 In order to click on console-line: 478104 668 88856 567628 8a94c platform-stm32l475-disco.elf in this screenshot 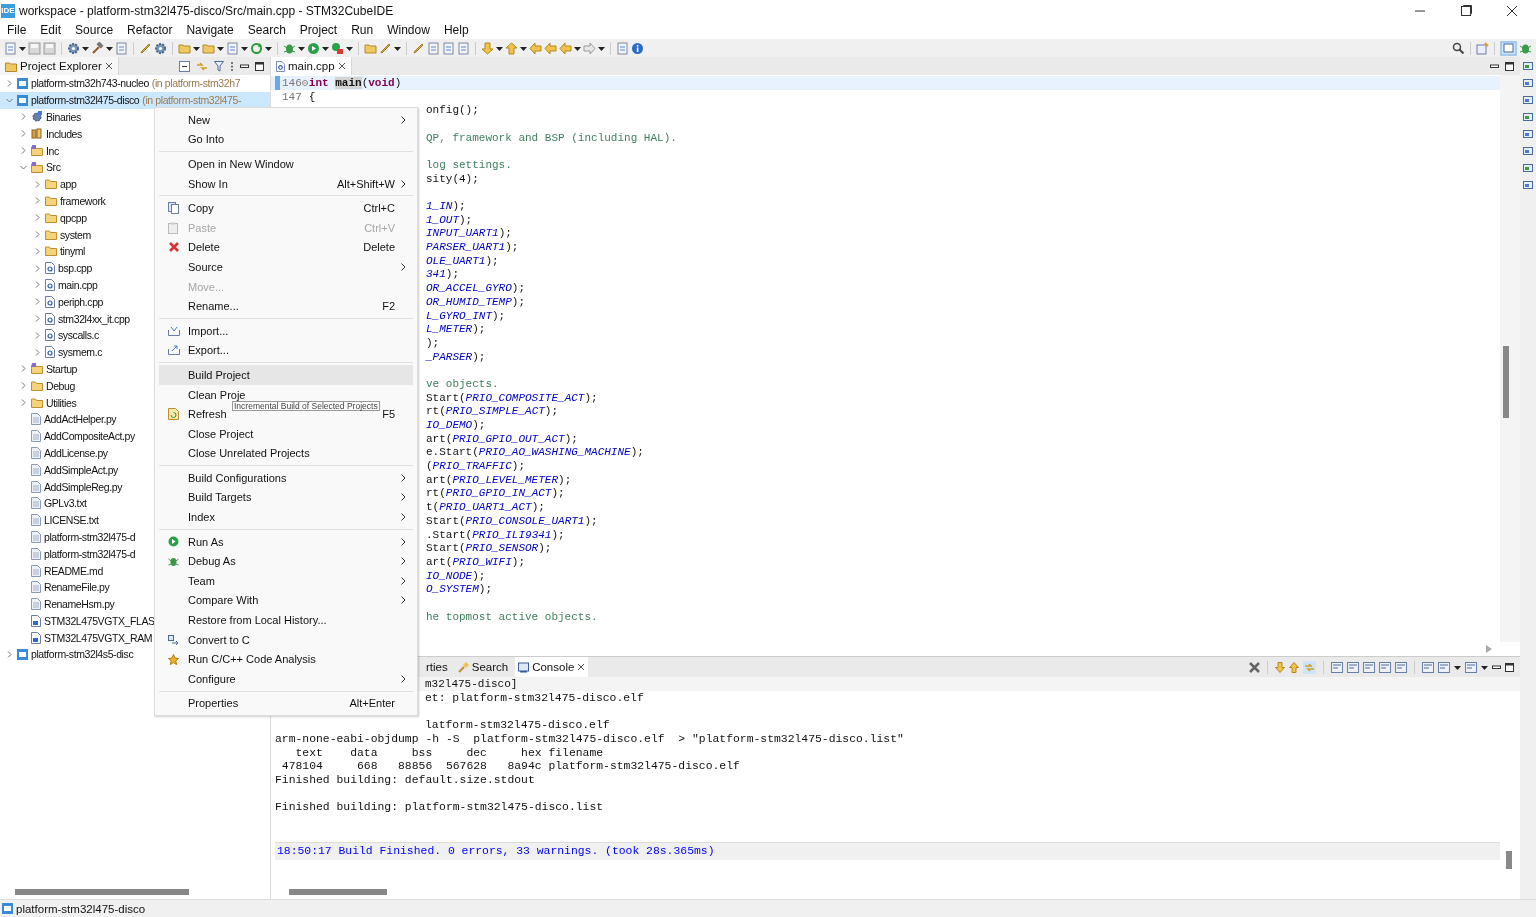, I will do `click(510, 766)`.